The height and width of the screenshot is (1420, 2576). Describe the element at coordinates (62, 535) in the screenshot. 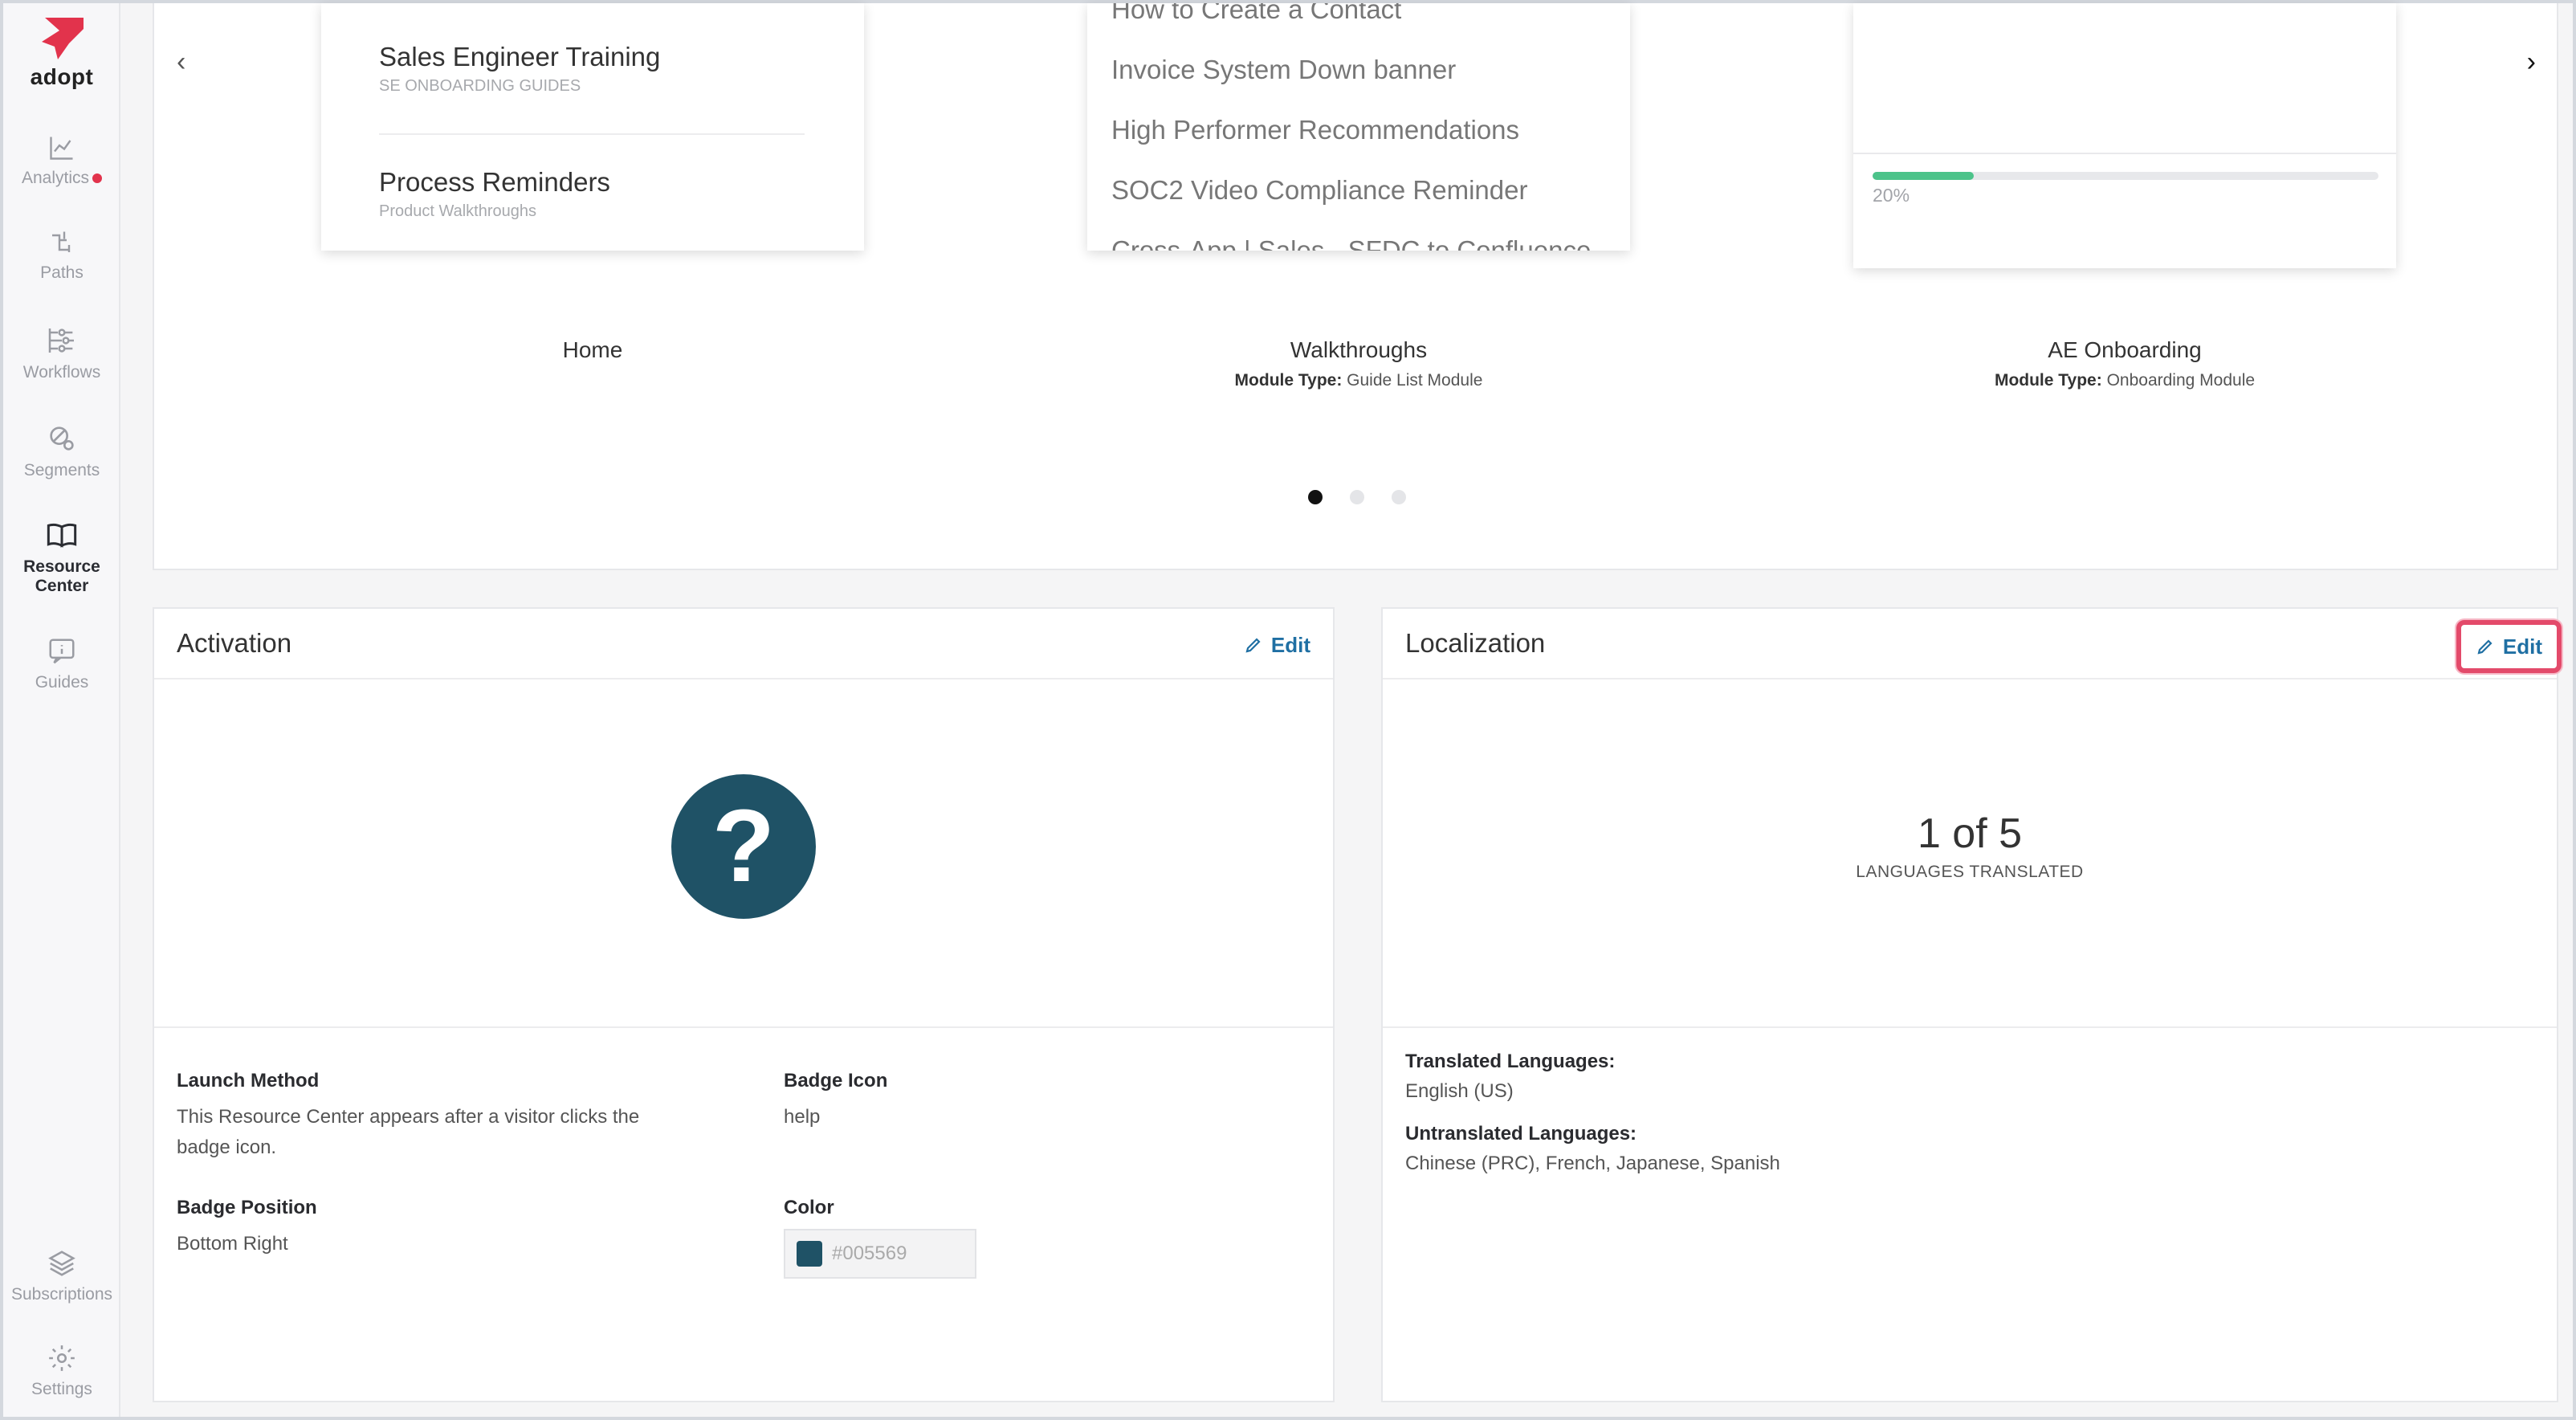

I see `book-icon` at that location.